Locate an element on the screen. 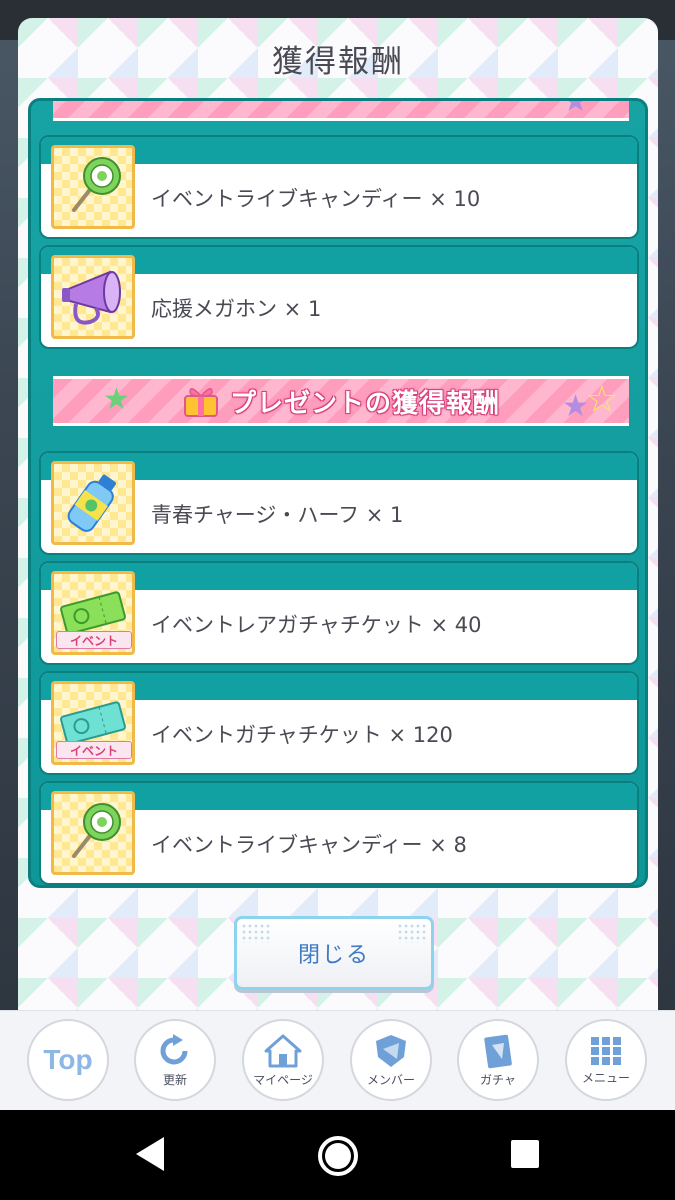 The image size is (675, 1200). nav-menu-label: メニュー is located at coordinates (605, 1077).